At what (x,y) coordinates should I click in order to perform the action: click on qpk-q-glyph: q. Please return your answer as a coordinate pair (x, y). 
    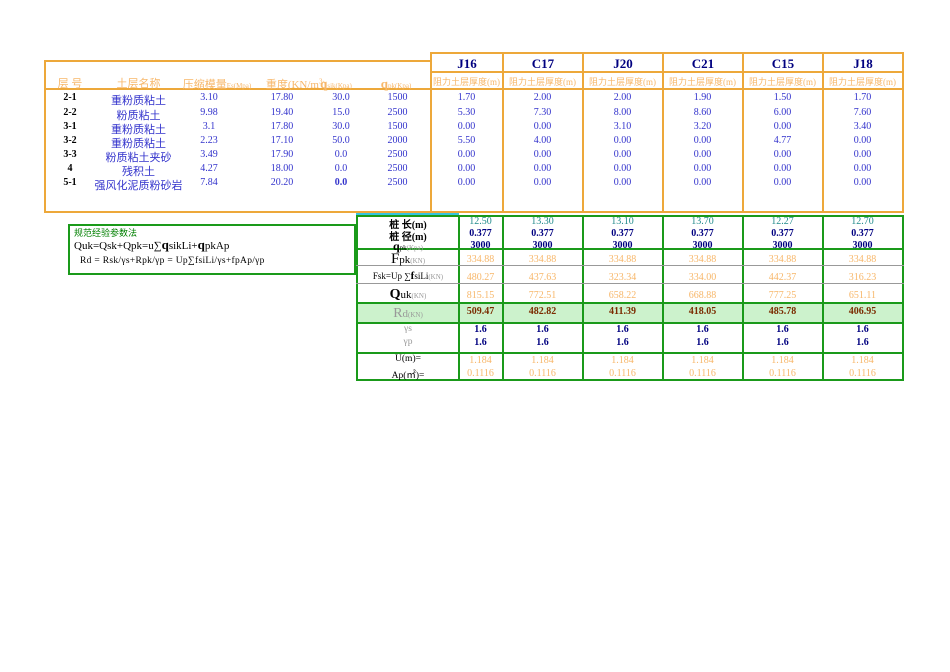
    Looking at the image, I should click on (384, 83).